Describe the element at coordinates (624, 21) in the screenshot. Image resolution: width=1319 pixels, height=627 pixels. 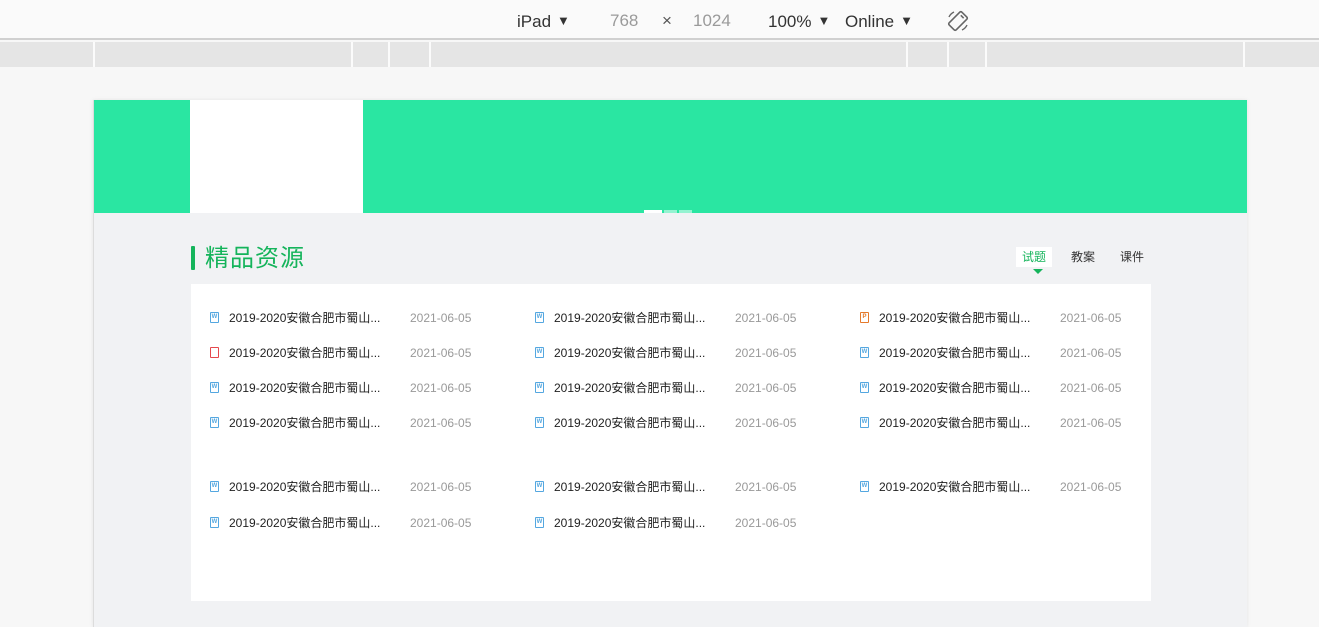
I see `width-input: 768` at that location.